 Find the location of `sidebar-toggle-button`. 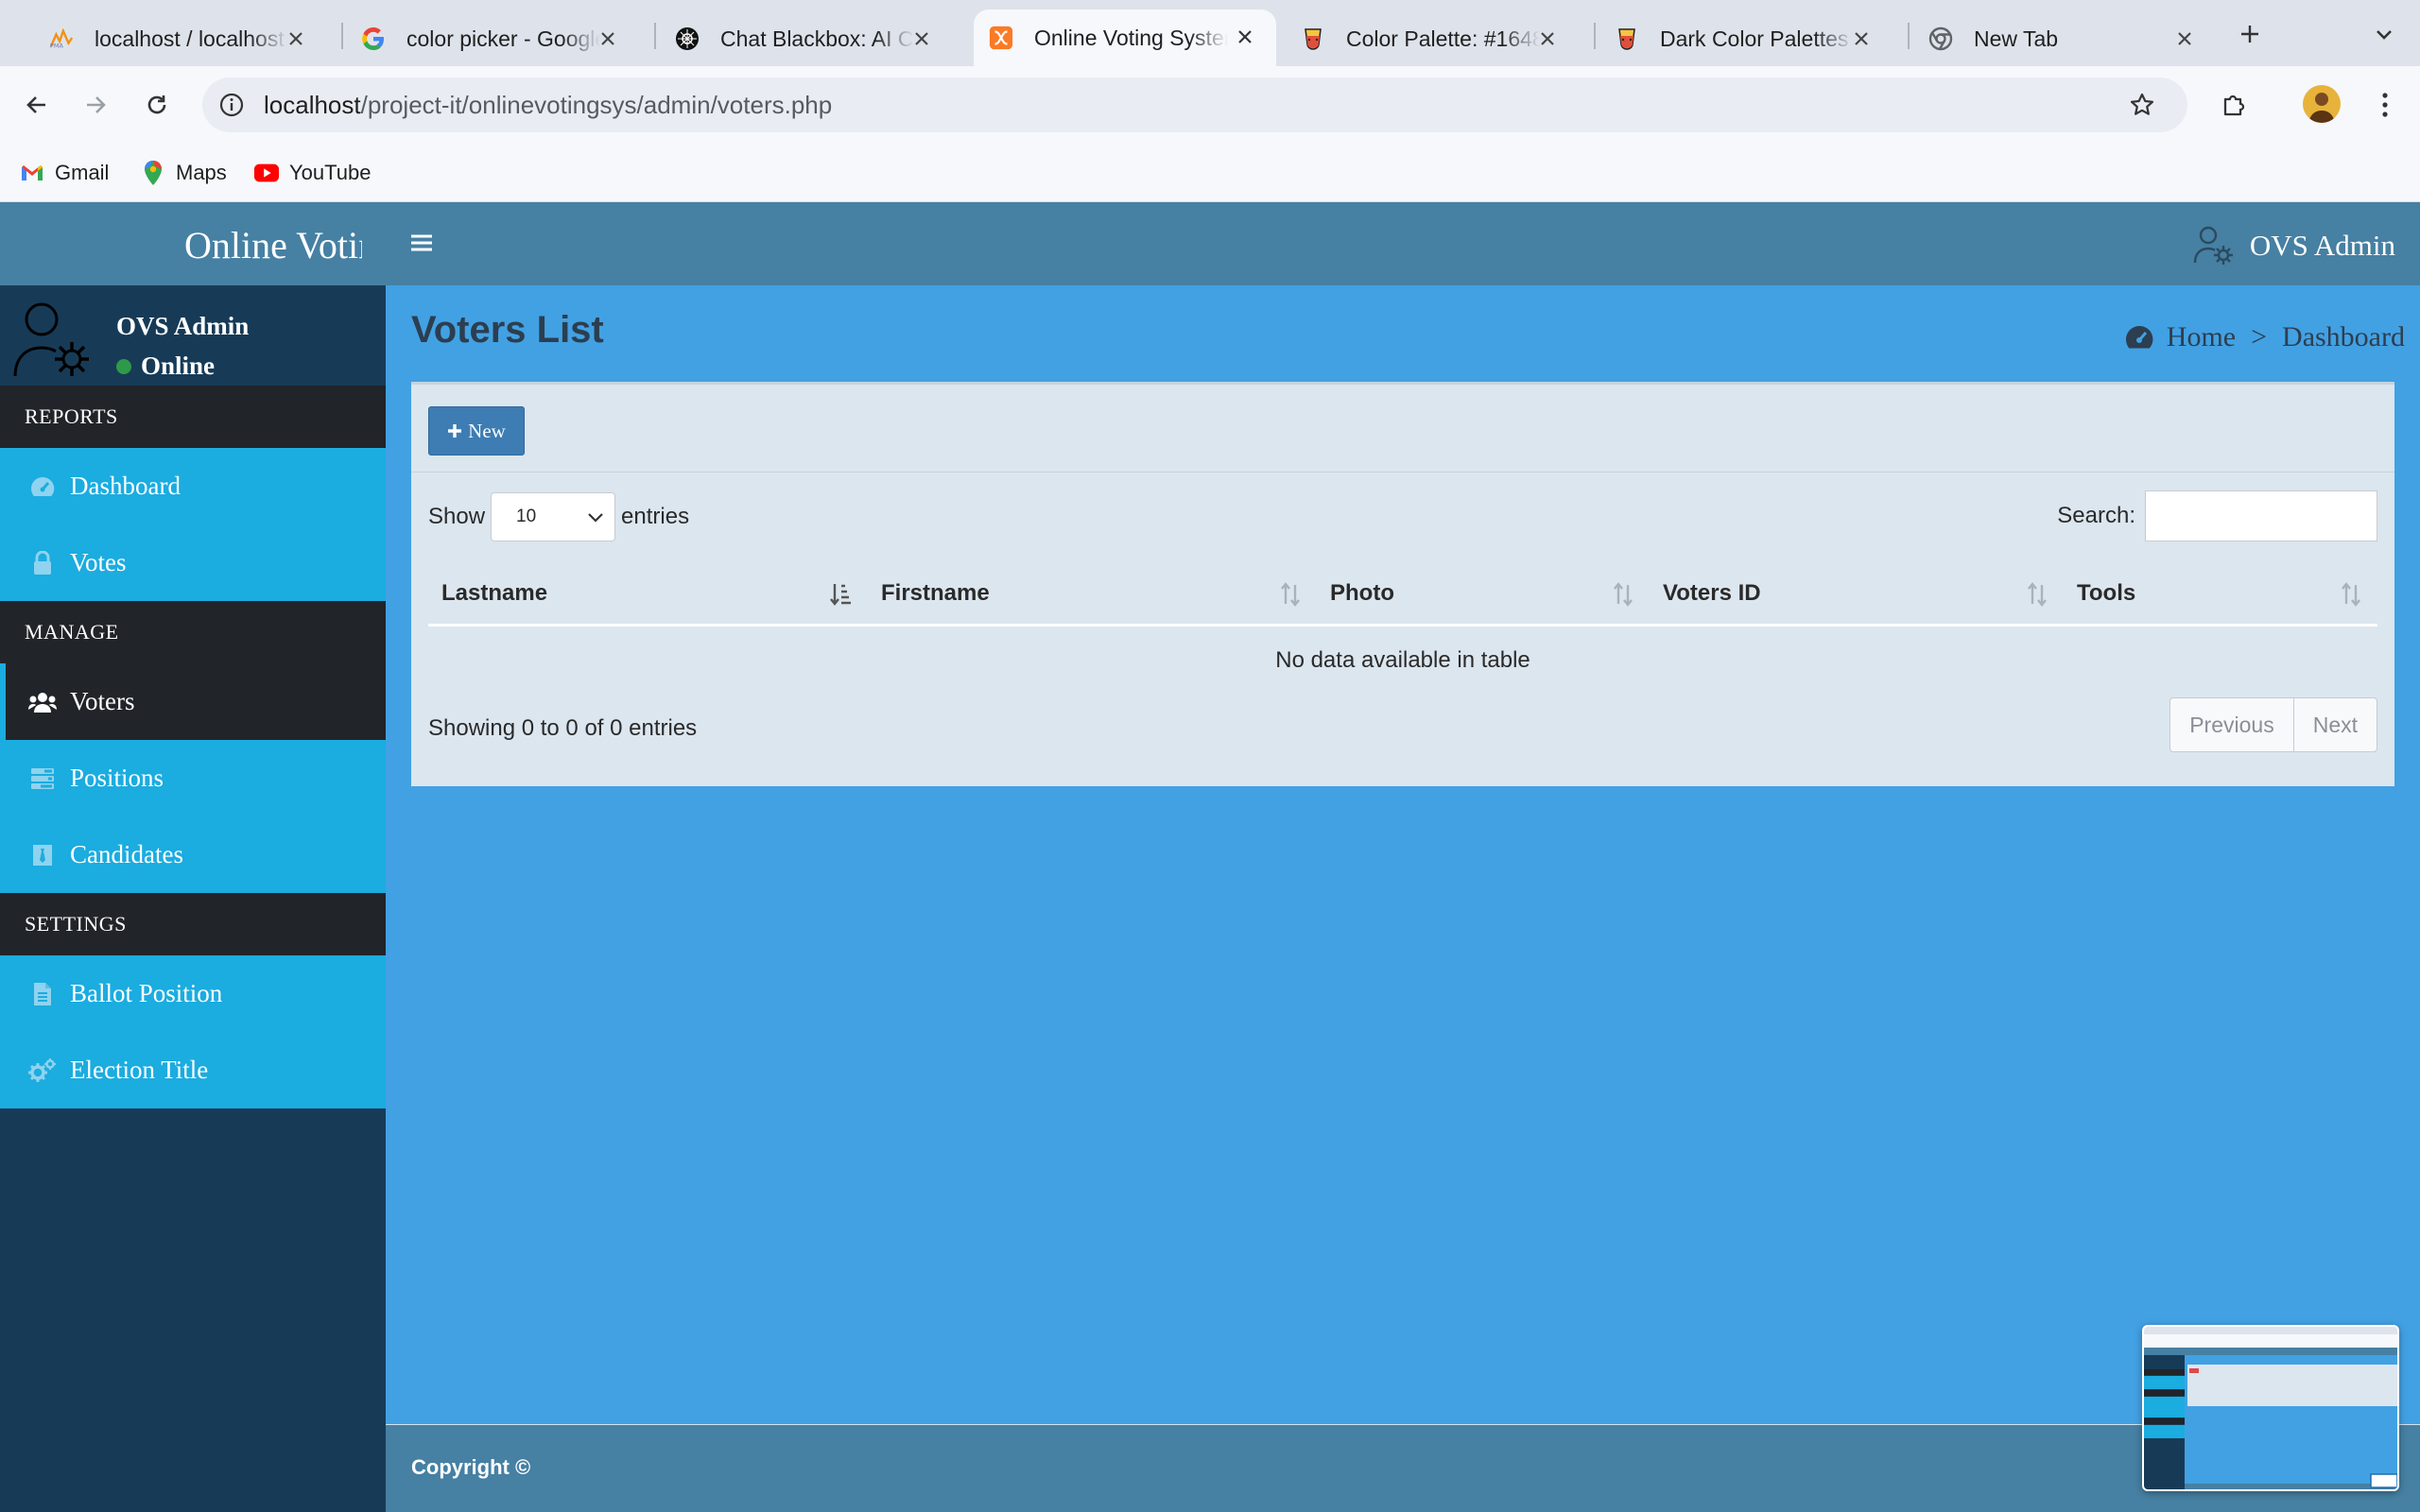

sidebar-toggle-button is located at coordinates (421, 243).